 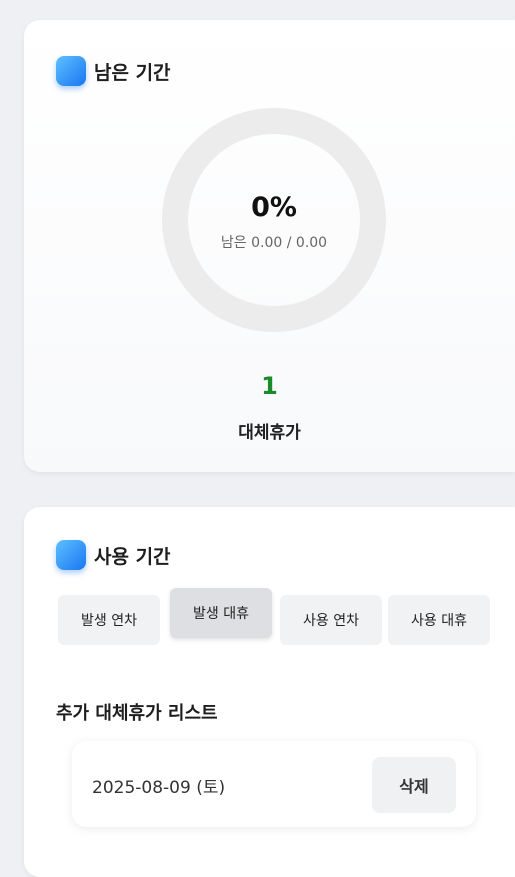 I want to click on tab-used-substitute: 사용 대휴, so click(x=439, y=620).